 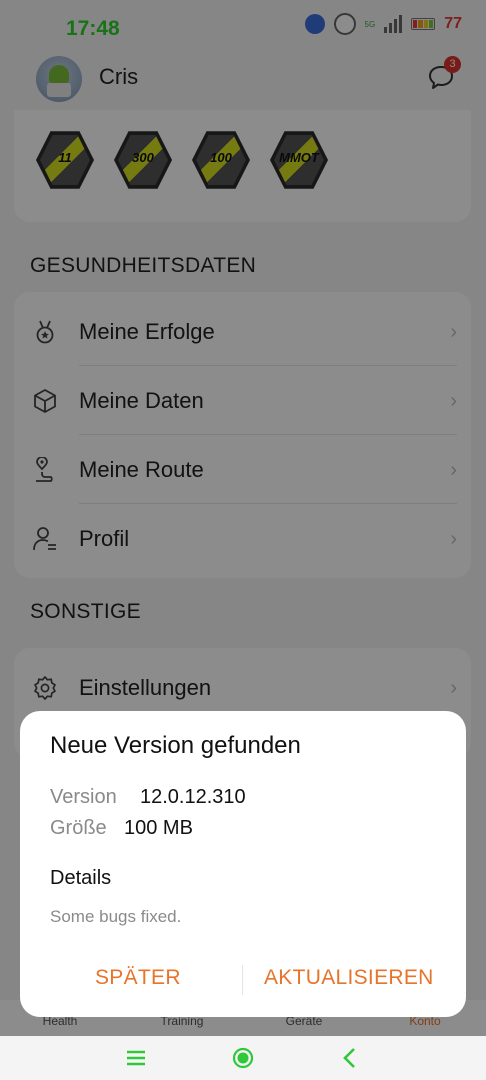 What do you see at coordinates (78, 828) in the screenshot?
I see `size-label: Größe` at bounding box center [78, 828].